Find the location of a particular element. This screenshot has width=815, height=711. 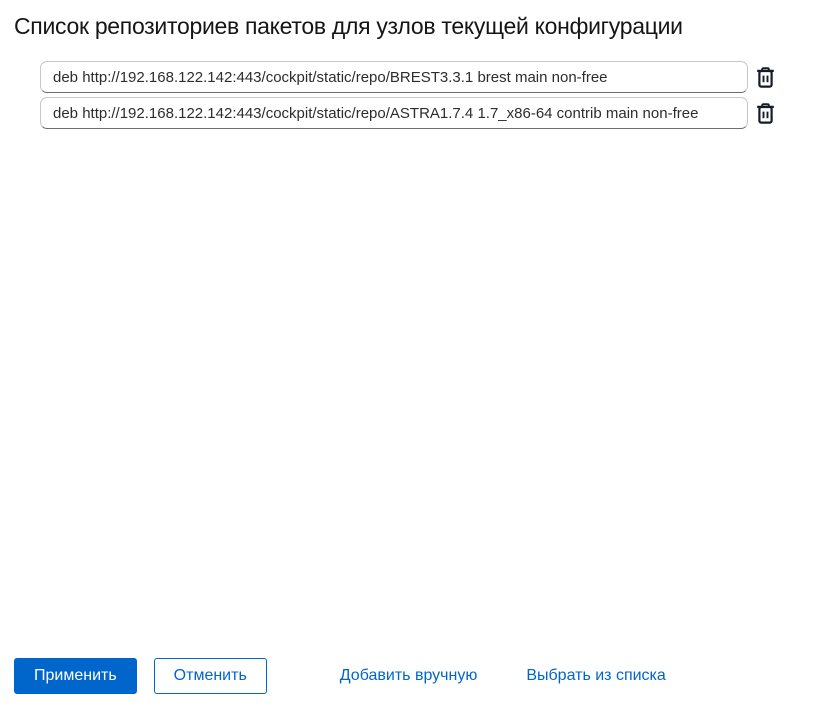

repo-list is located at coordinates (408, 95).